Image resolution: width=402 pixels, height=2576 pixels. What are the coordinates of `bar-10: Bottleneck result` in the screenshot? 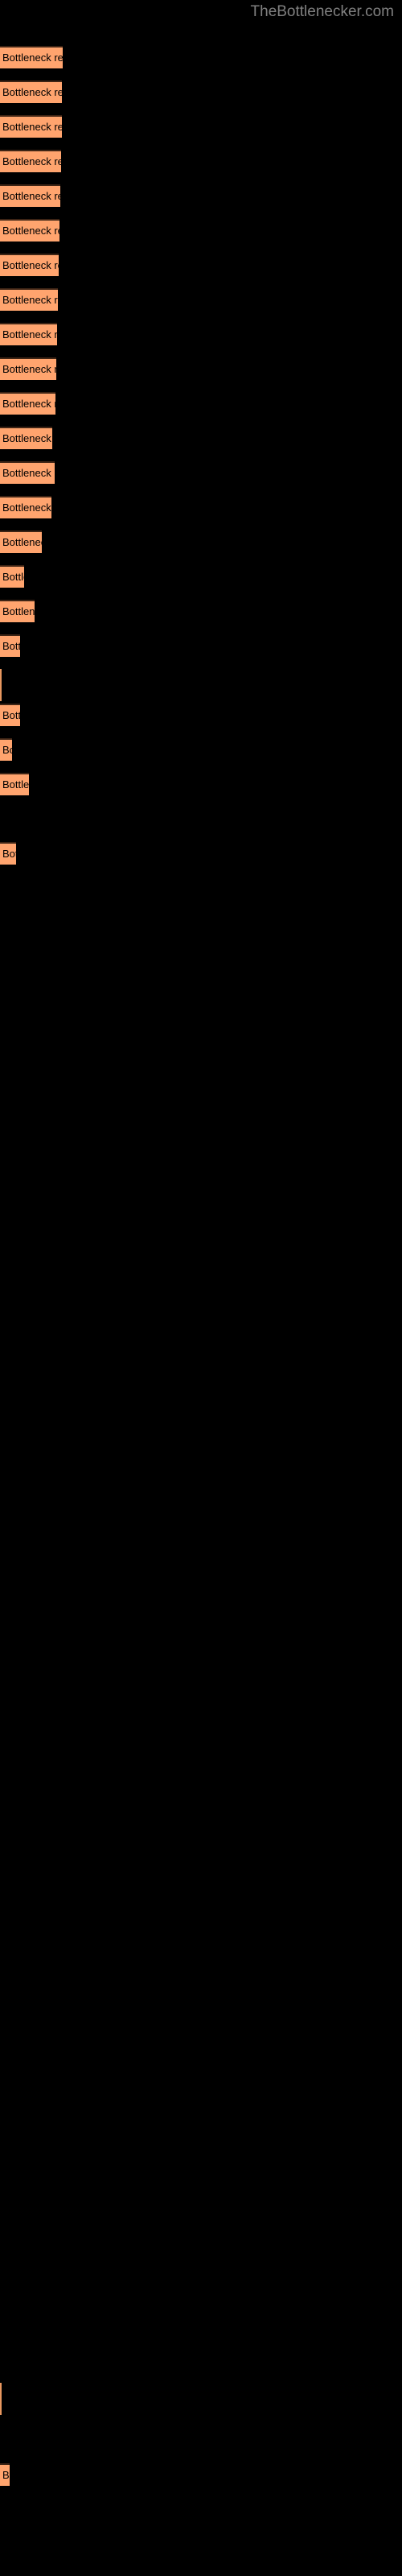 It's located at (28, 368).